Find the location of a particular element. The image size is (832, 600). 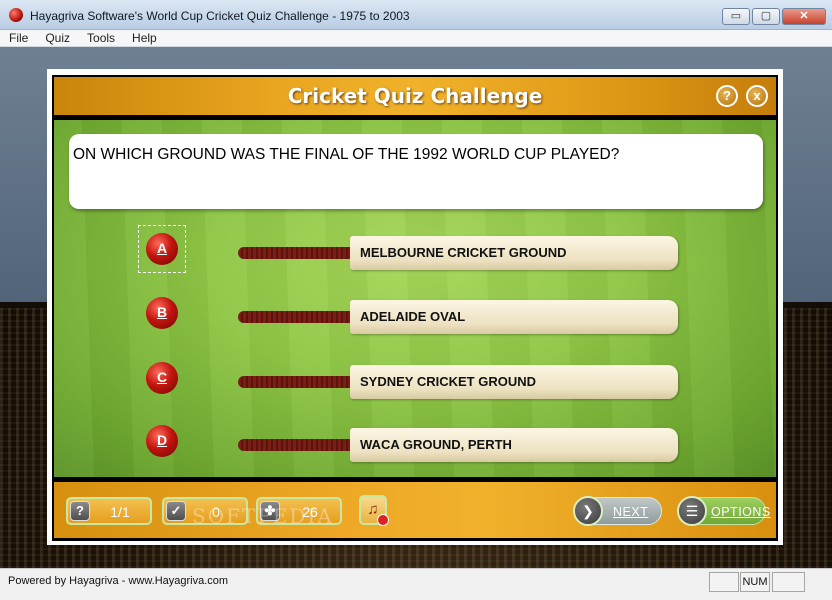

option-b-text: ADELAIDE OVAL is located at coordinates (413, 316).